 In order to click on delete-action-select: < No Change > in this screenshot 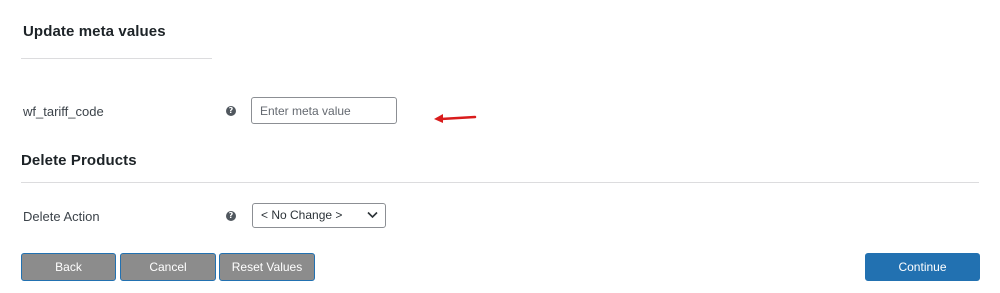, I will do `click(319, 215)`.